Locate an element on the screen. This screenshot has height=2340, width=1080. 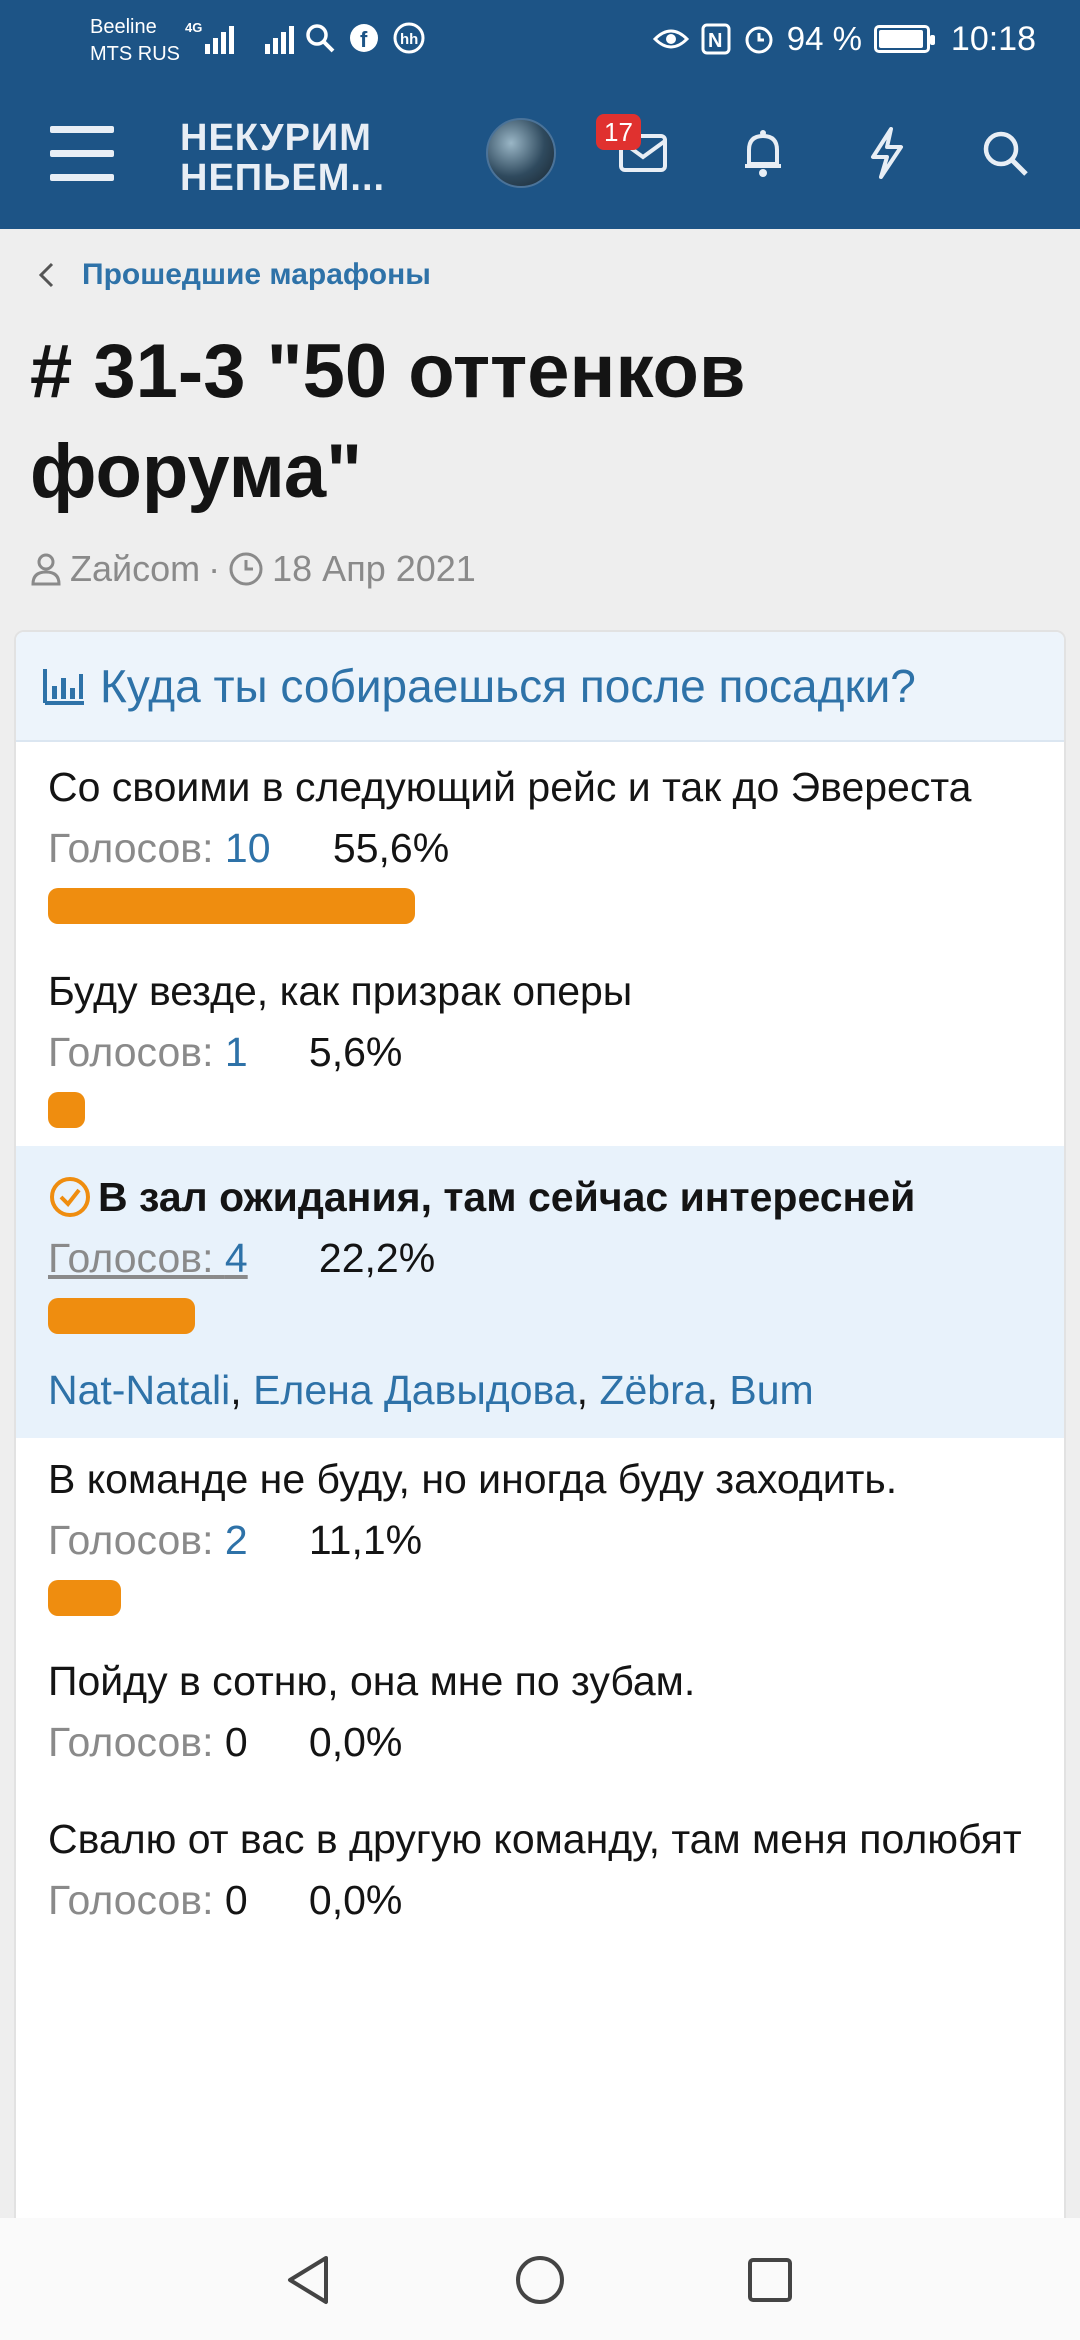
option-votes: Голосов: 4 22,2% is located at coordinates (540, 1258).